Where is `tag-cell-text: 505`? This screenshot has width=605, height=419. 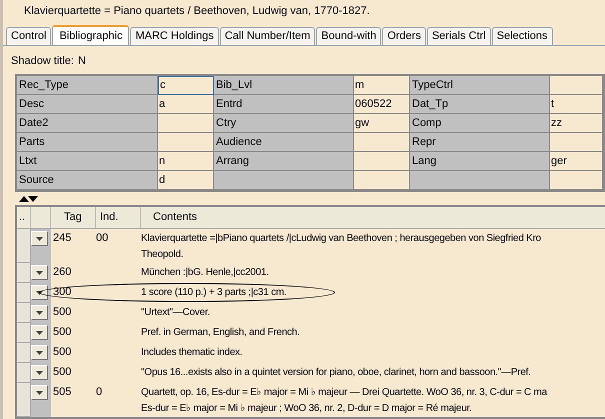 tag-cell-text: 505 is located at coordinates (62, 392).